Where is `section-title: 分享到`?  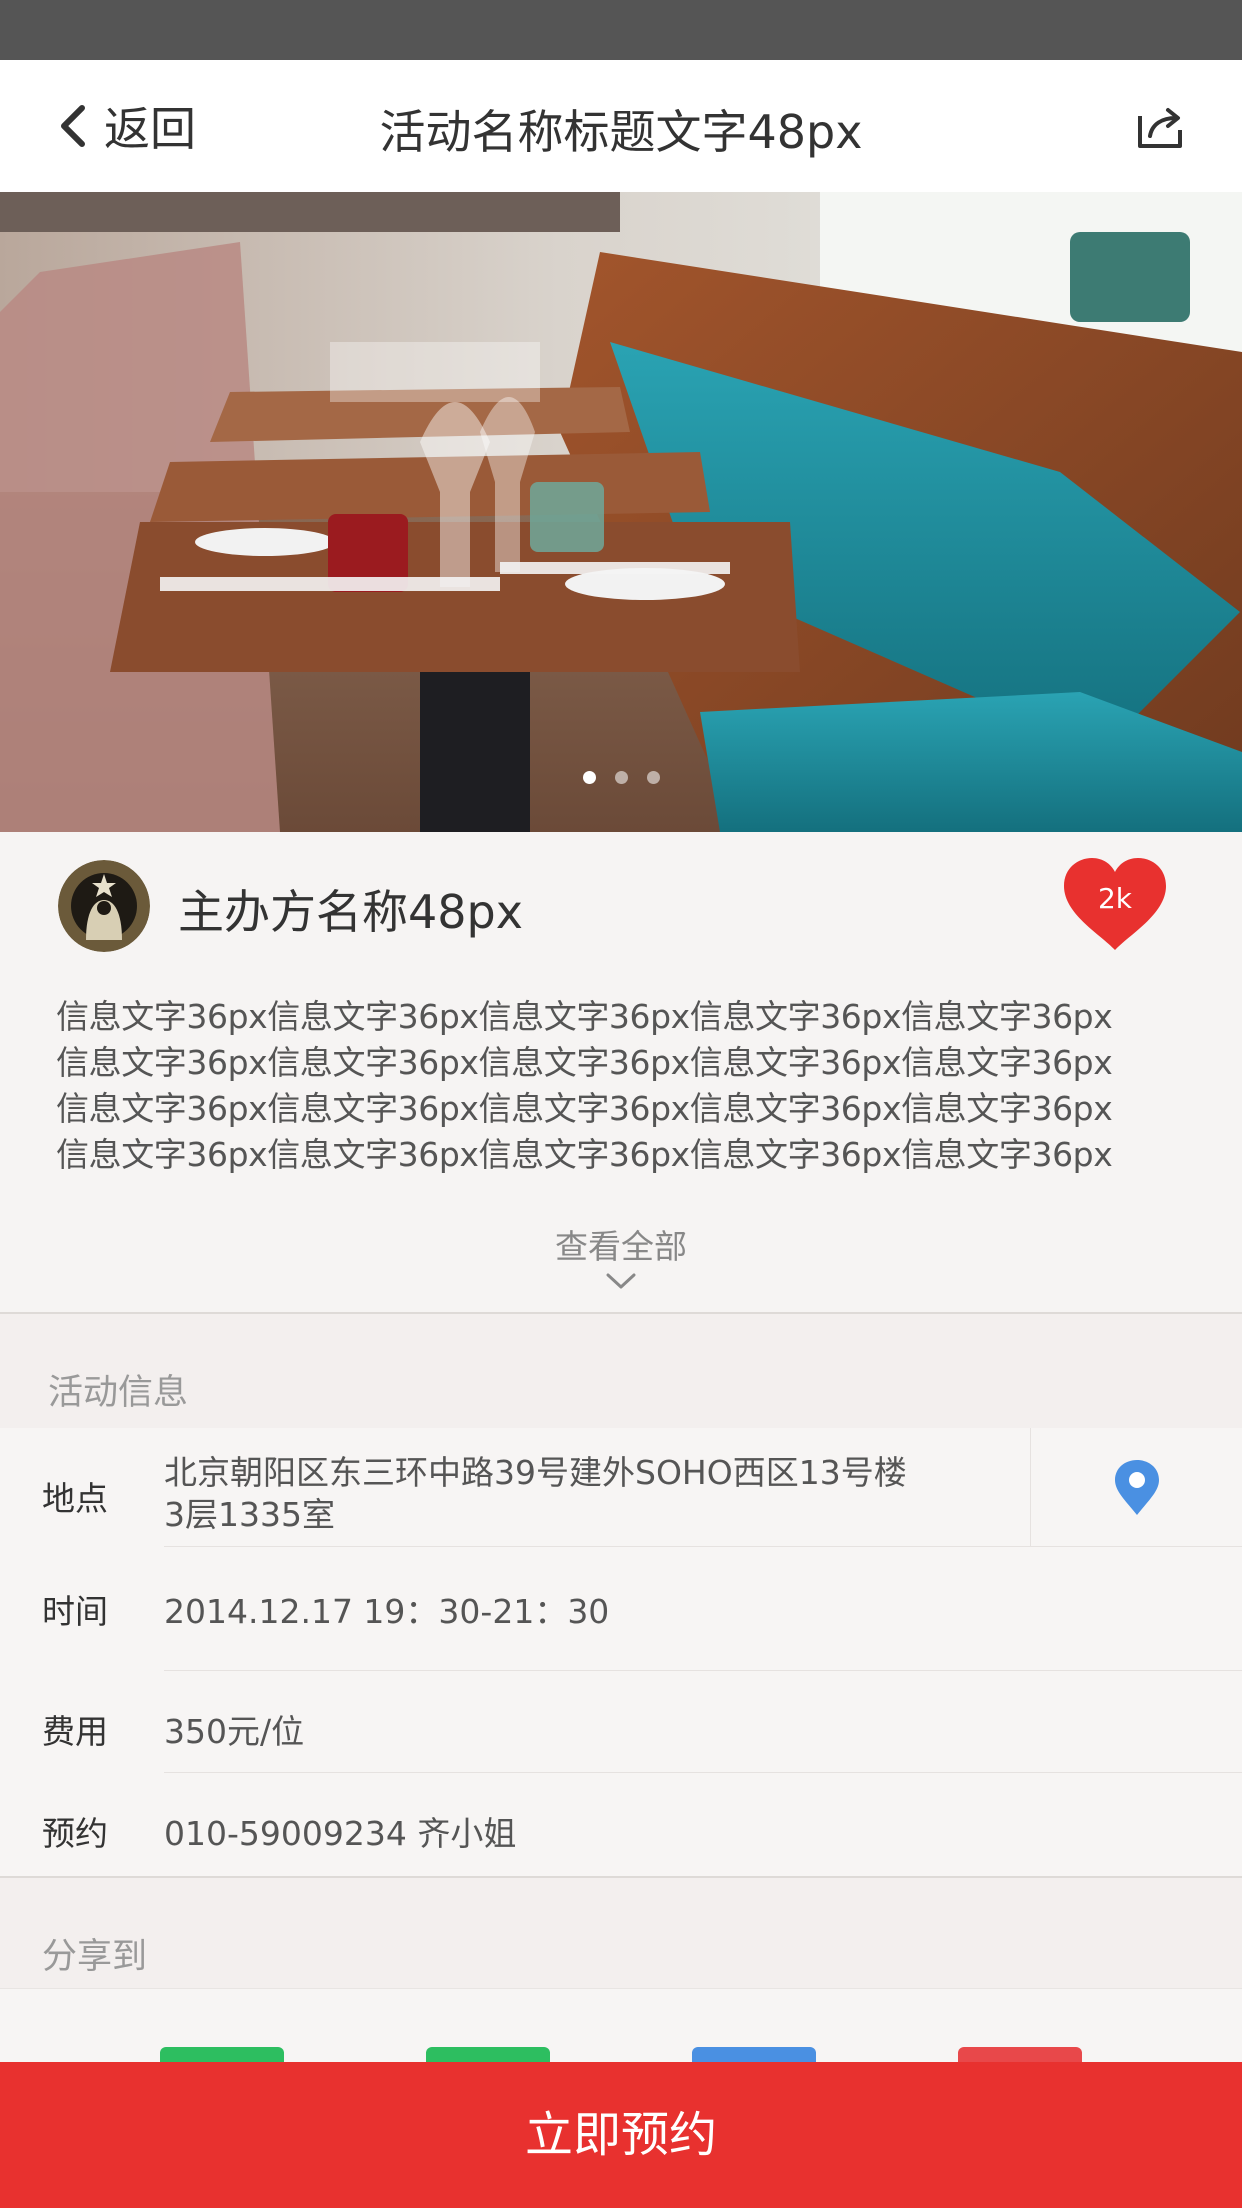
section-title: 分享到 is located at coordinates (95, 1957).